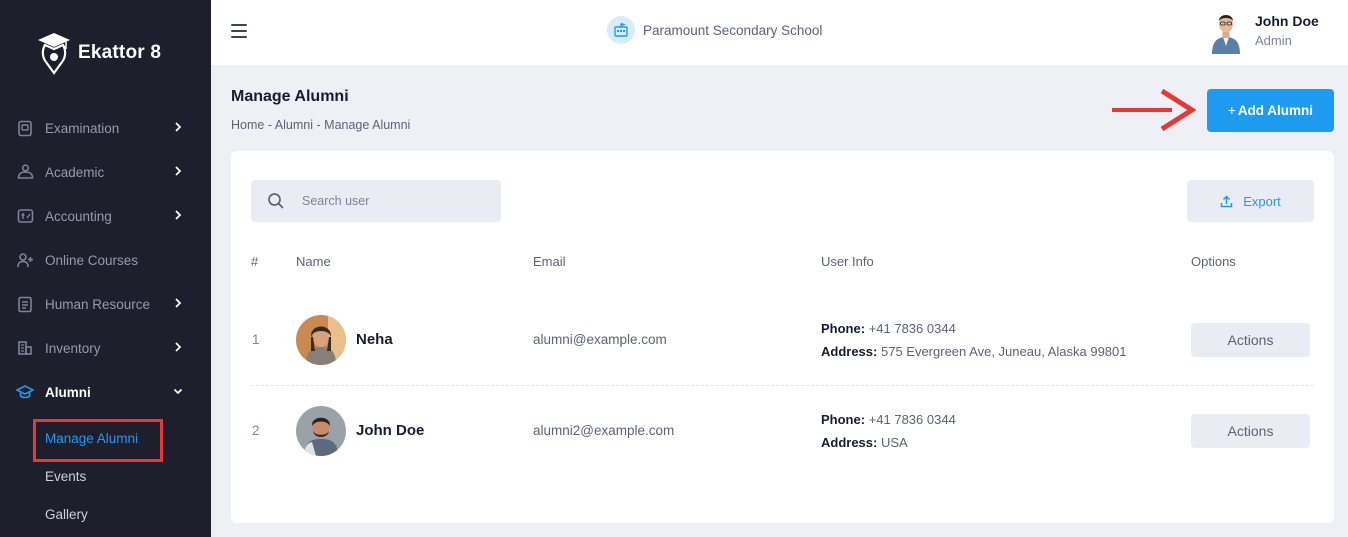 Image resolution: width=1348 pixels, height=537 pixels. Describe the element at coordinates (247, 125) in the screenshot. I see `breadcrumb-home: Home` at that location.